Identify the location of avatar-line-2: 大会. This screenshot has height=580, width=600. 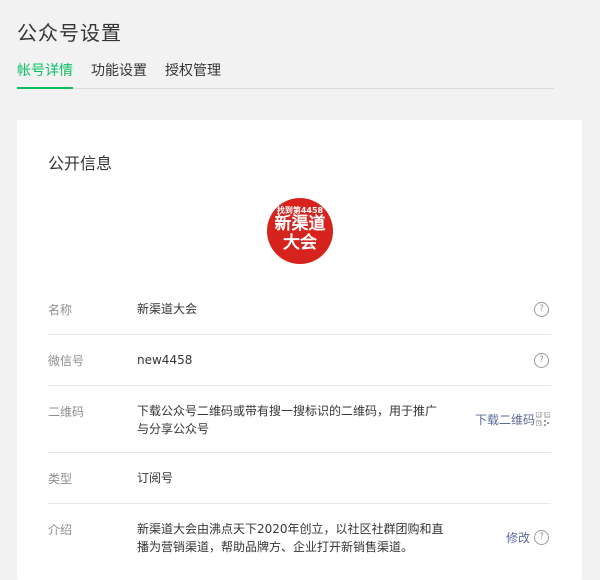
(300, 243).